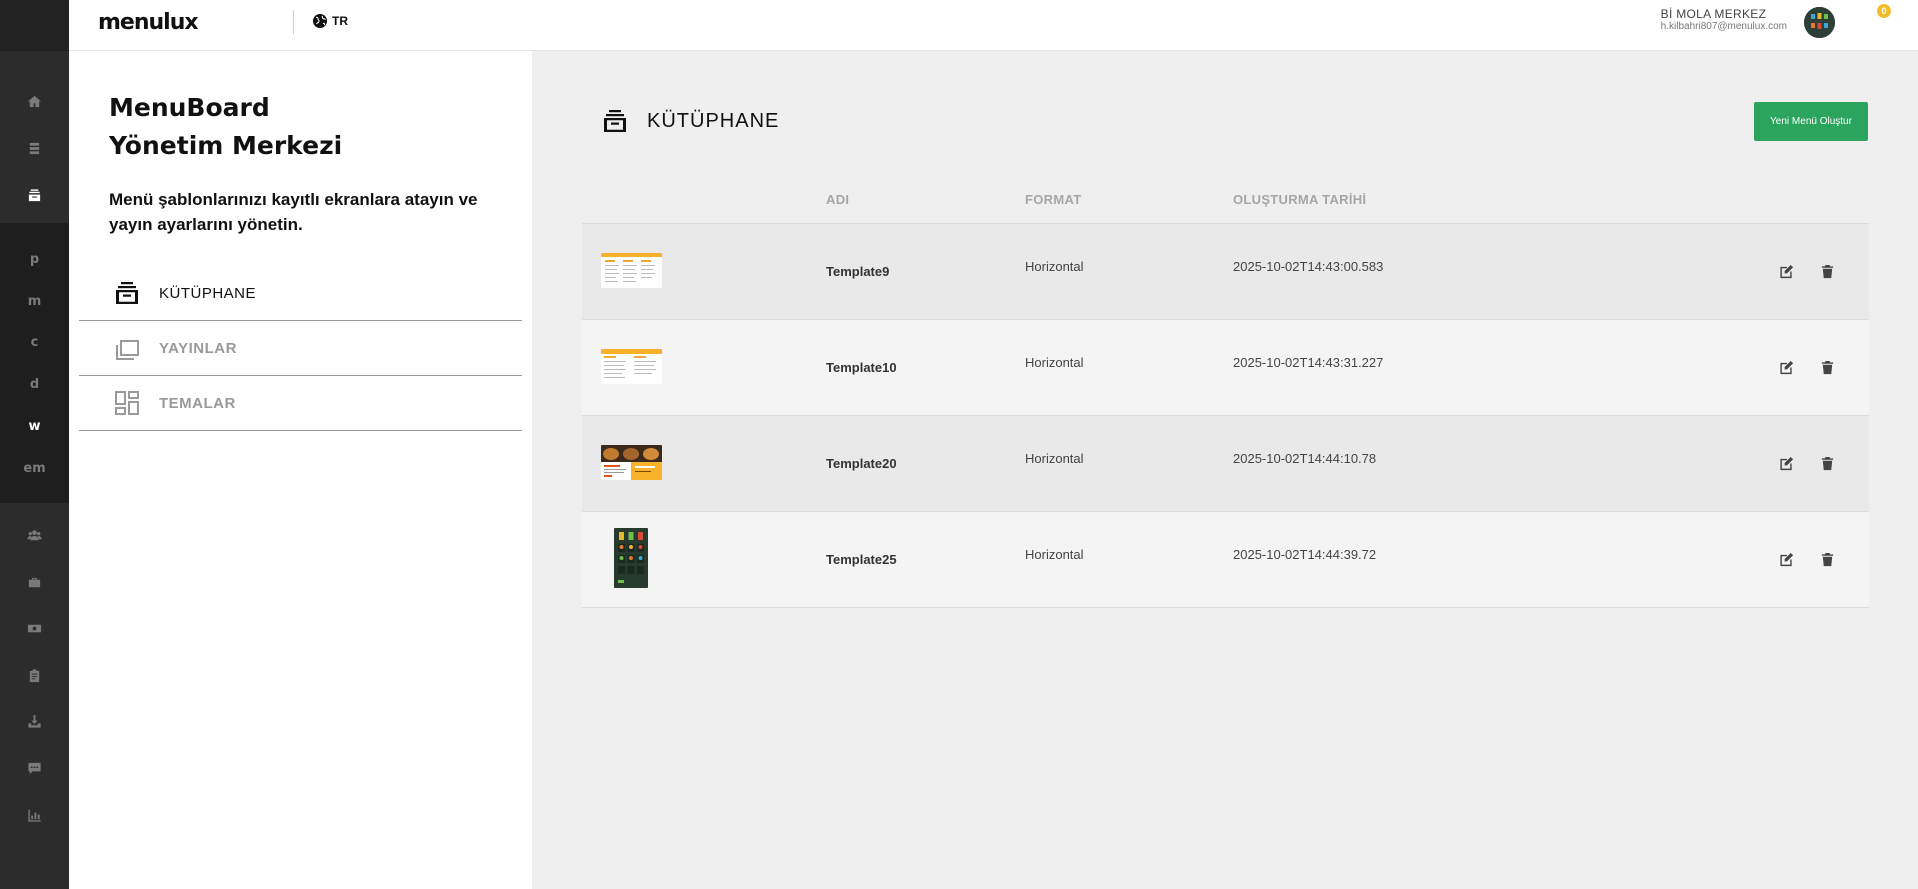  Describe the element at coordinates (1811, 121) in the screenshot. I see `new-menu-button: Yeni Menü Oluştur` at that location.